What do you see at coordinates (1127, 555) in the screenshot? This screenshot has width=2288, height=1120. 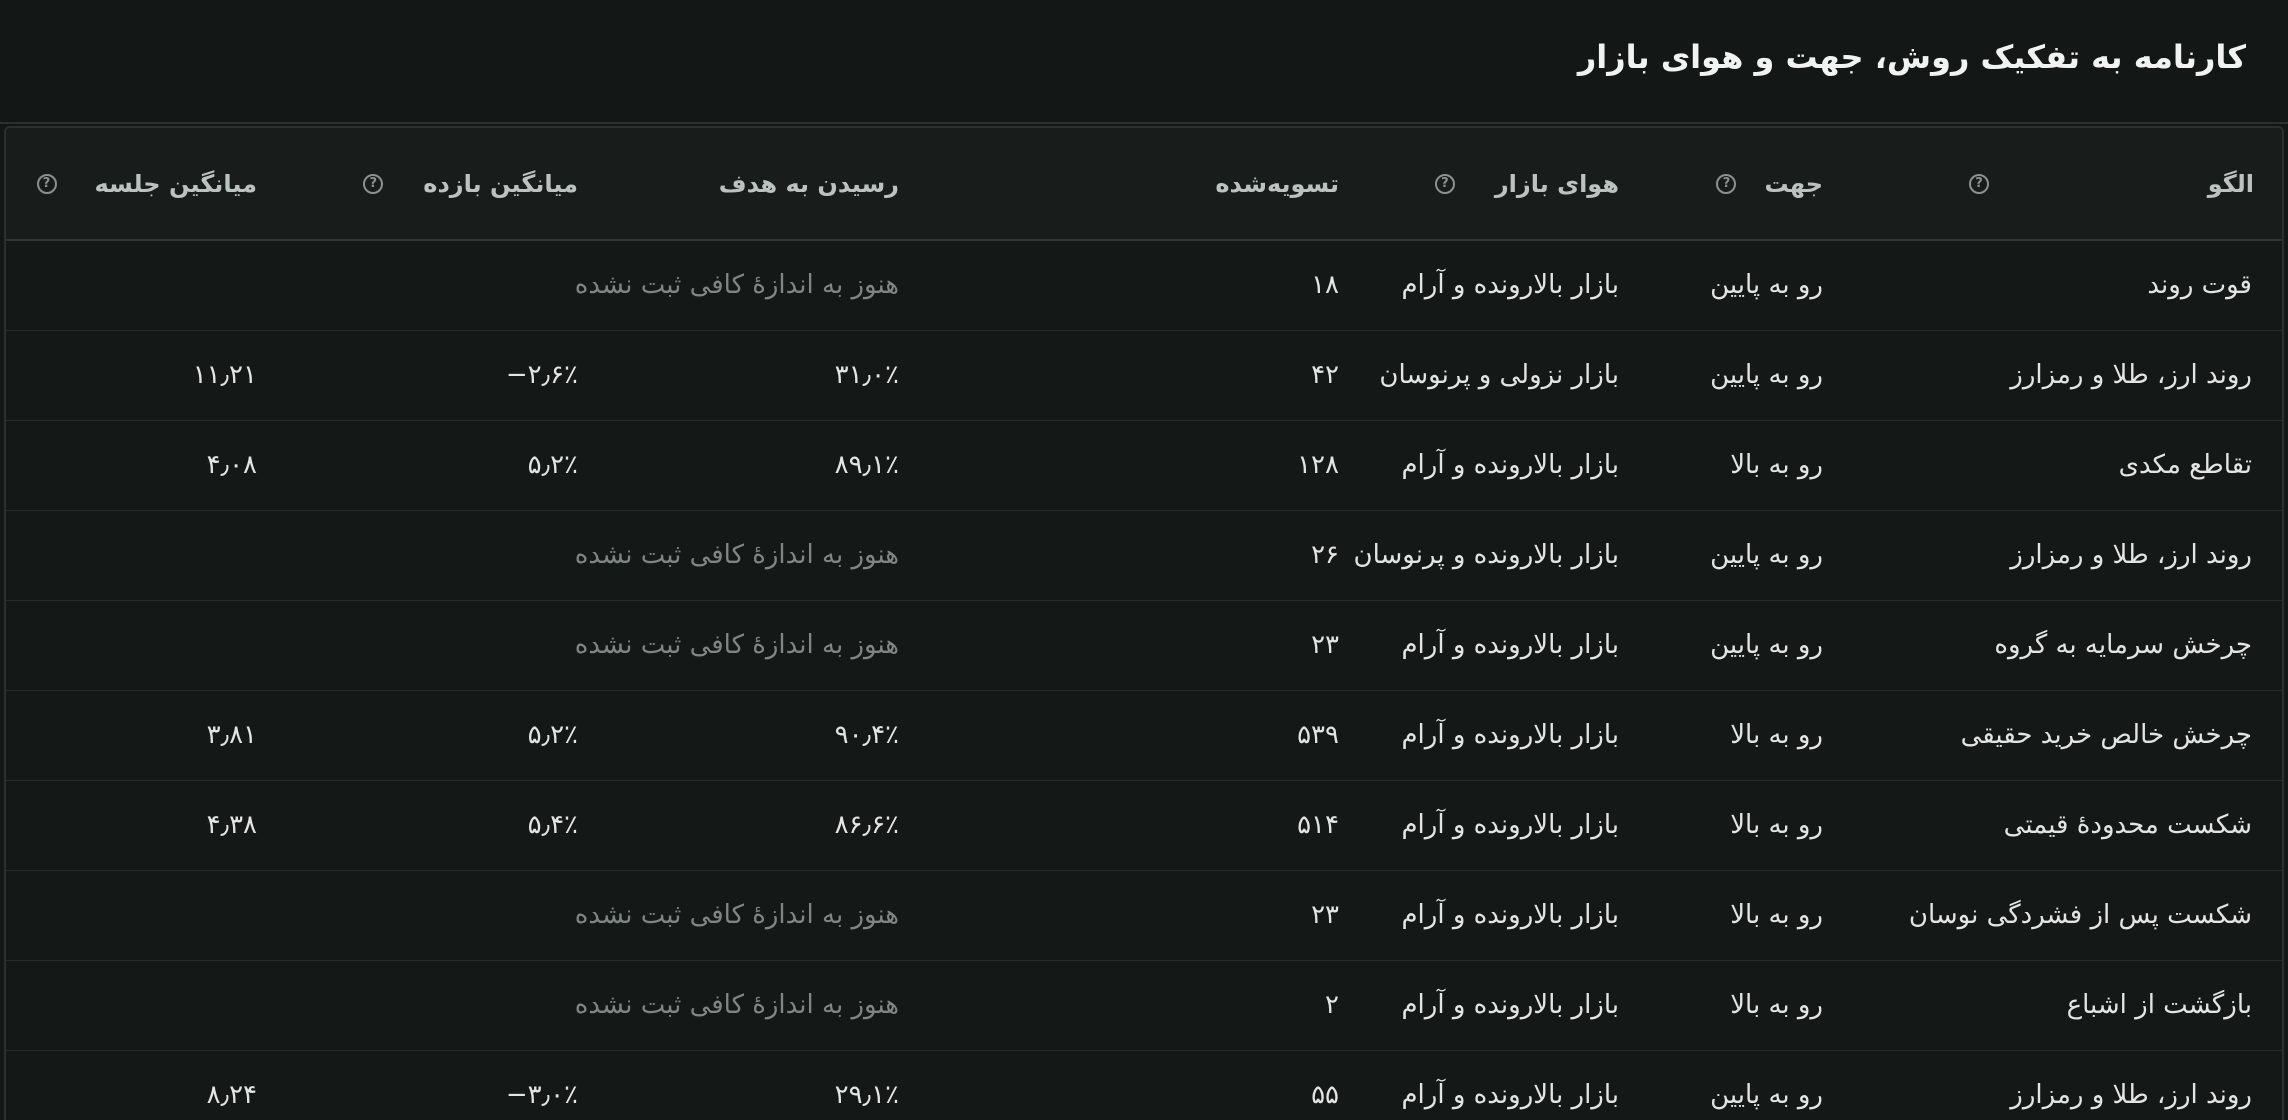 I see `cell-settled: ۲۶` at bounding box center [1127, 555].